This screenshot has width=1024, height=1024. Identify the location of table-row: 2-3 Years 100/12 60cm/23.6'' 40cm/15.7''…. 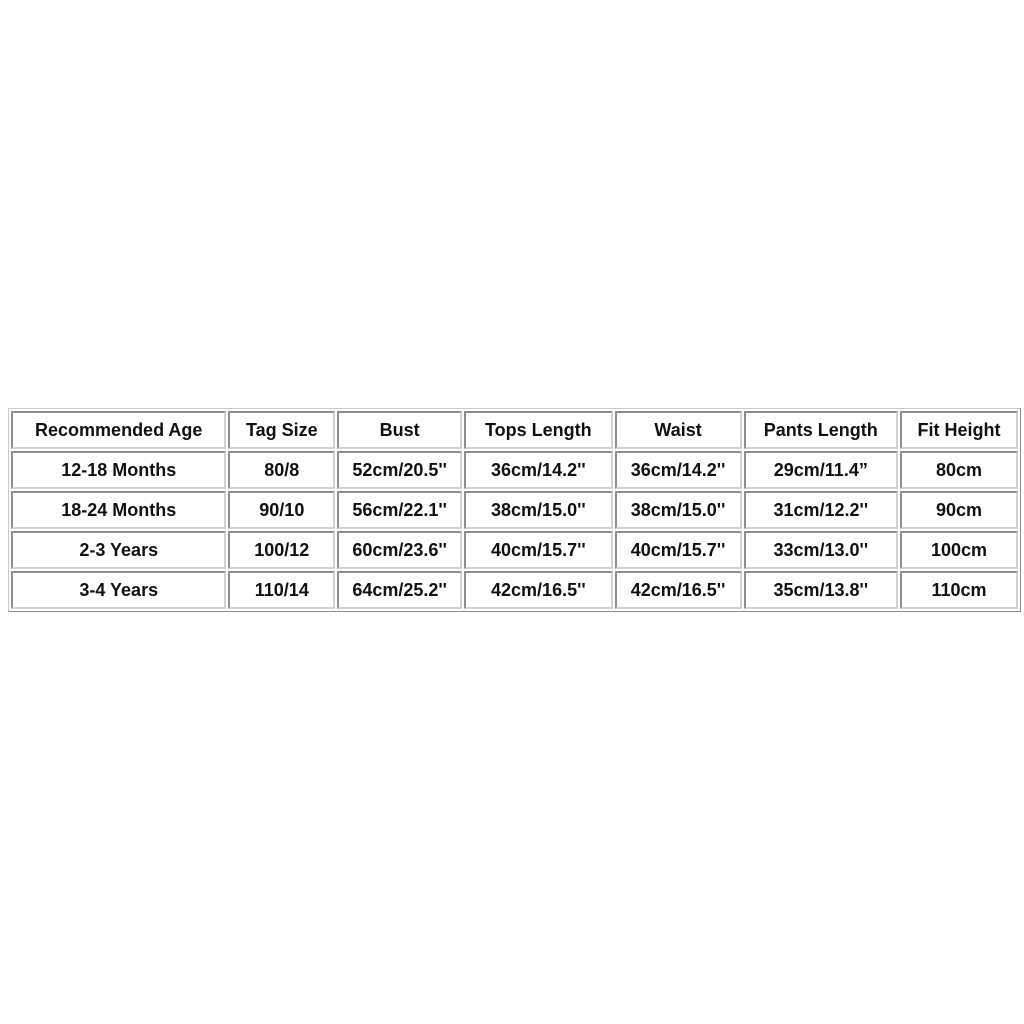
(514, 550).